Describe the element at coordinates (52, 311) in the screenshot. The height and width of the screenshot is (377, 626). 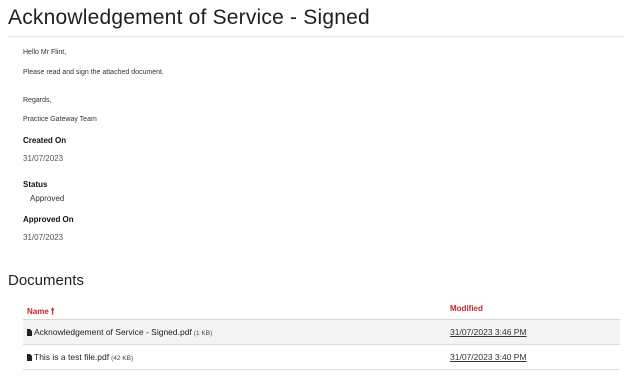
I see `arrow-up-icon: 🠕` at that location.